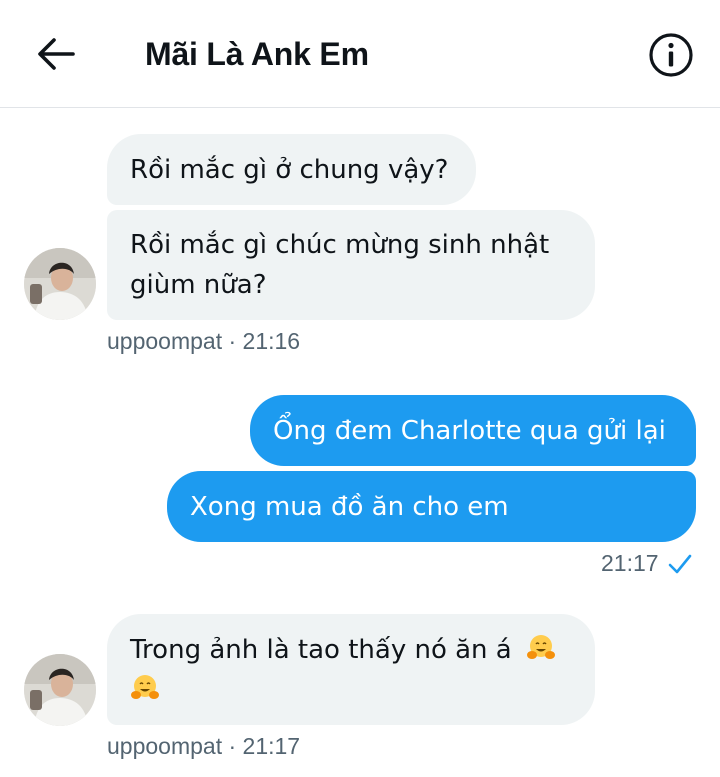 This screenshot has height=777, width=720. I want to click on message-text: Ổng đem Charlotte qua gửi lại, so click(469, 430).